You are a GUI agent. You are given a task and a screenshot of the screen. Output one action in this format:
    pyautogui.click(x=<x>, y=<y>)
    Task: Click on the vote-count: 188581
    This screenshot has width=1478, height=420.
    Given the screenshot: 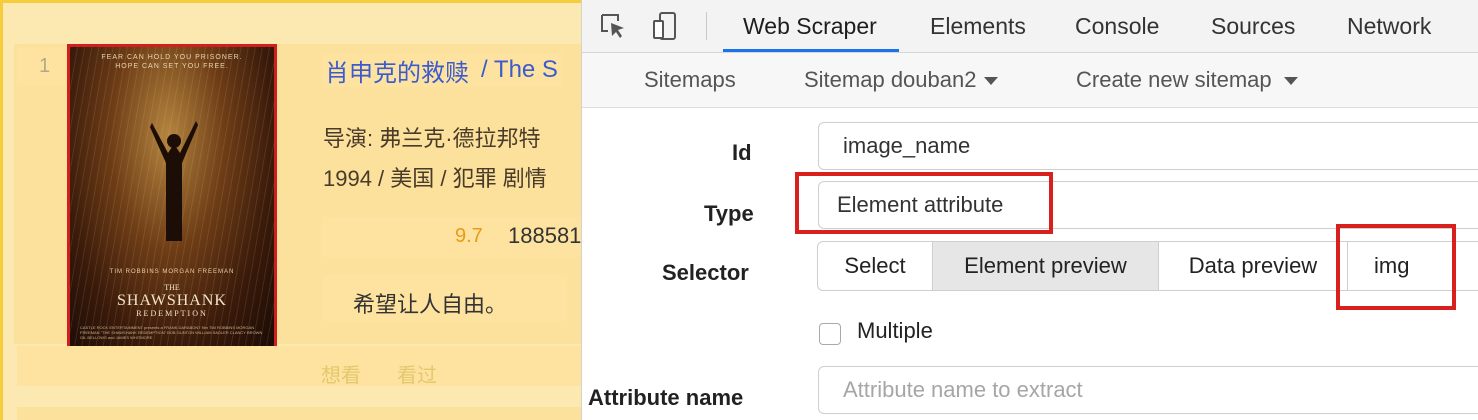 What is the action you would take?
    pyautogui.click(x=545, y=235)
    